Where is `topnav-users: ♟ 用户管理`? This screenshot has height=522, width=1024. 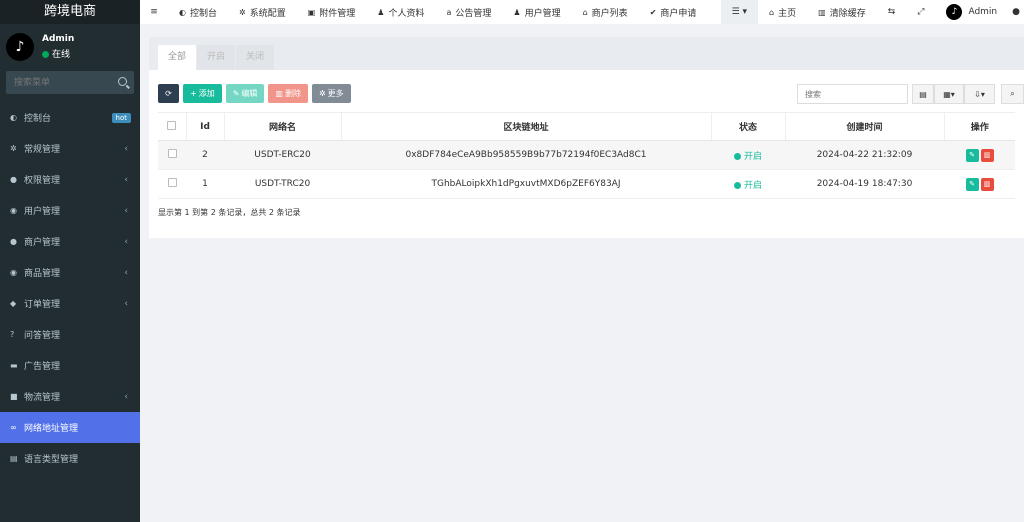
topnav-users: ♟ 用户管理 is located at coordinates (536, 12).